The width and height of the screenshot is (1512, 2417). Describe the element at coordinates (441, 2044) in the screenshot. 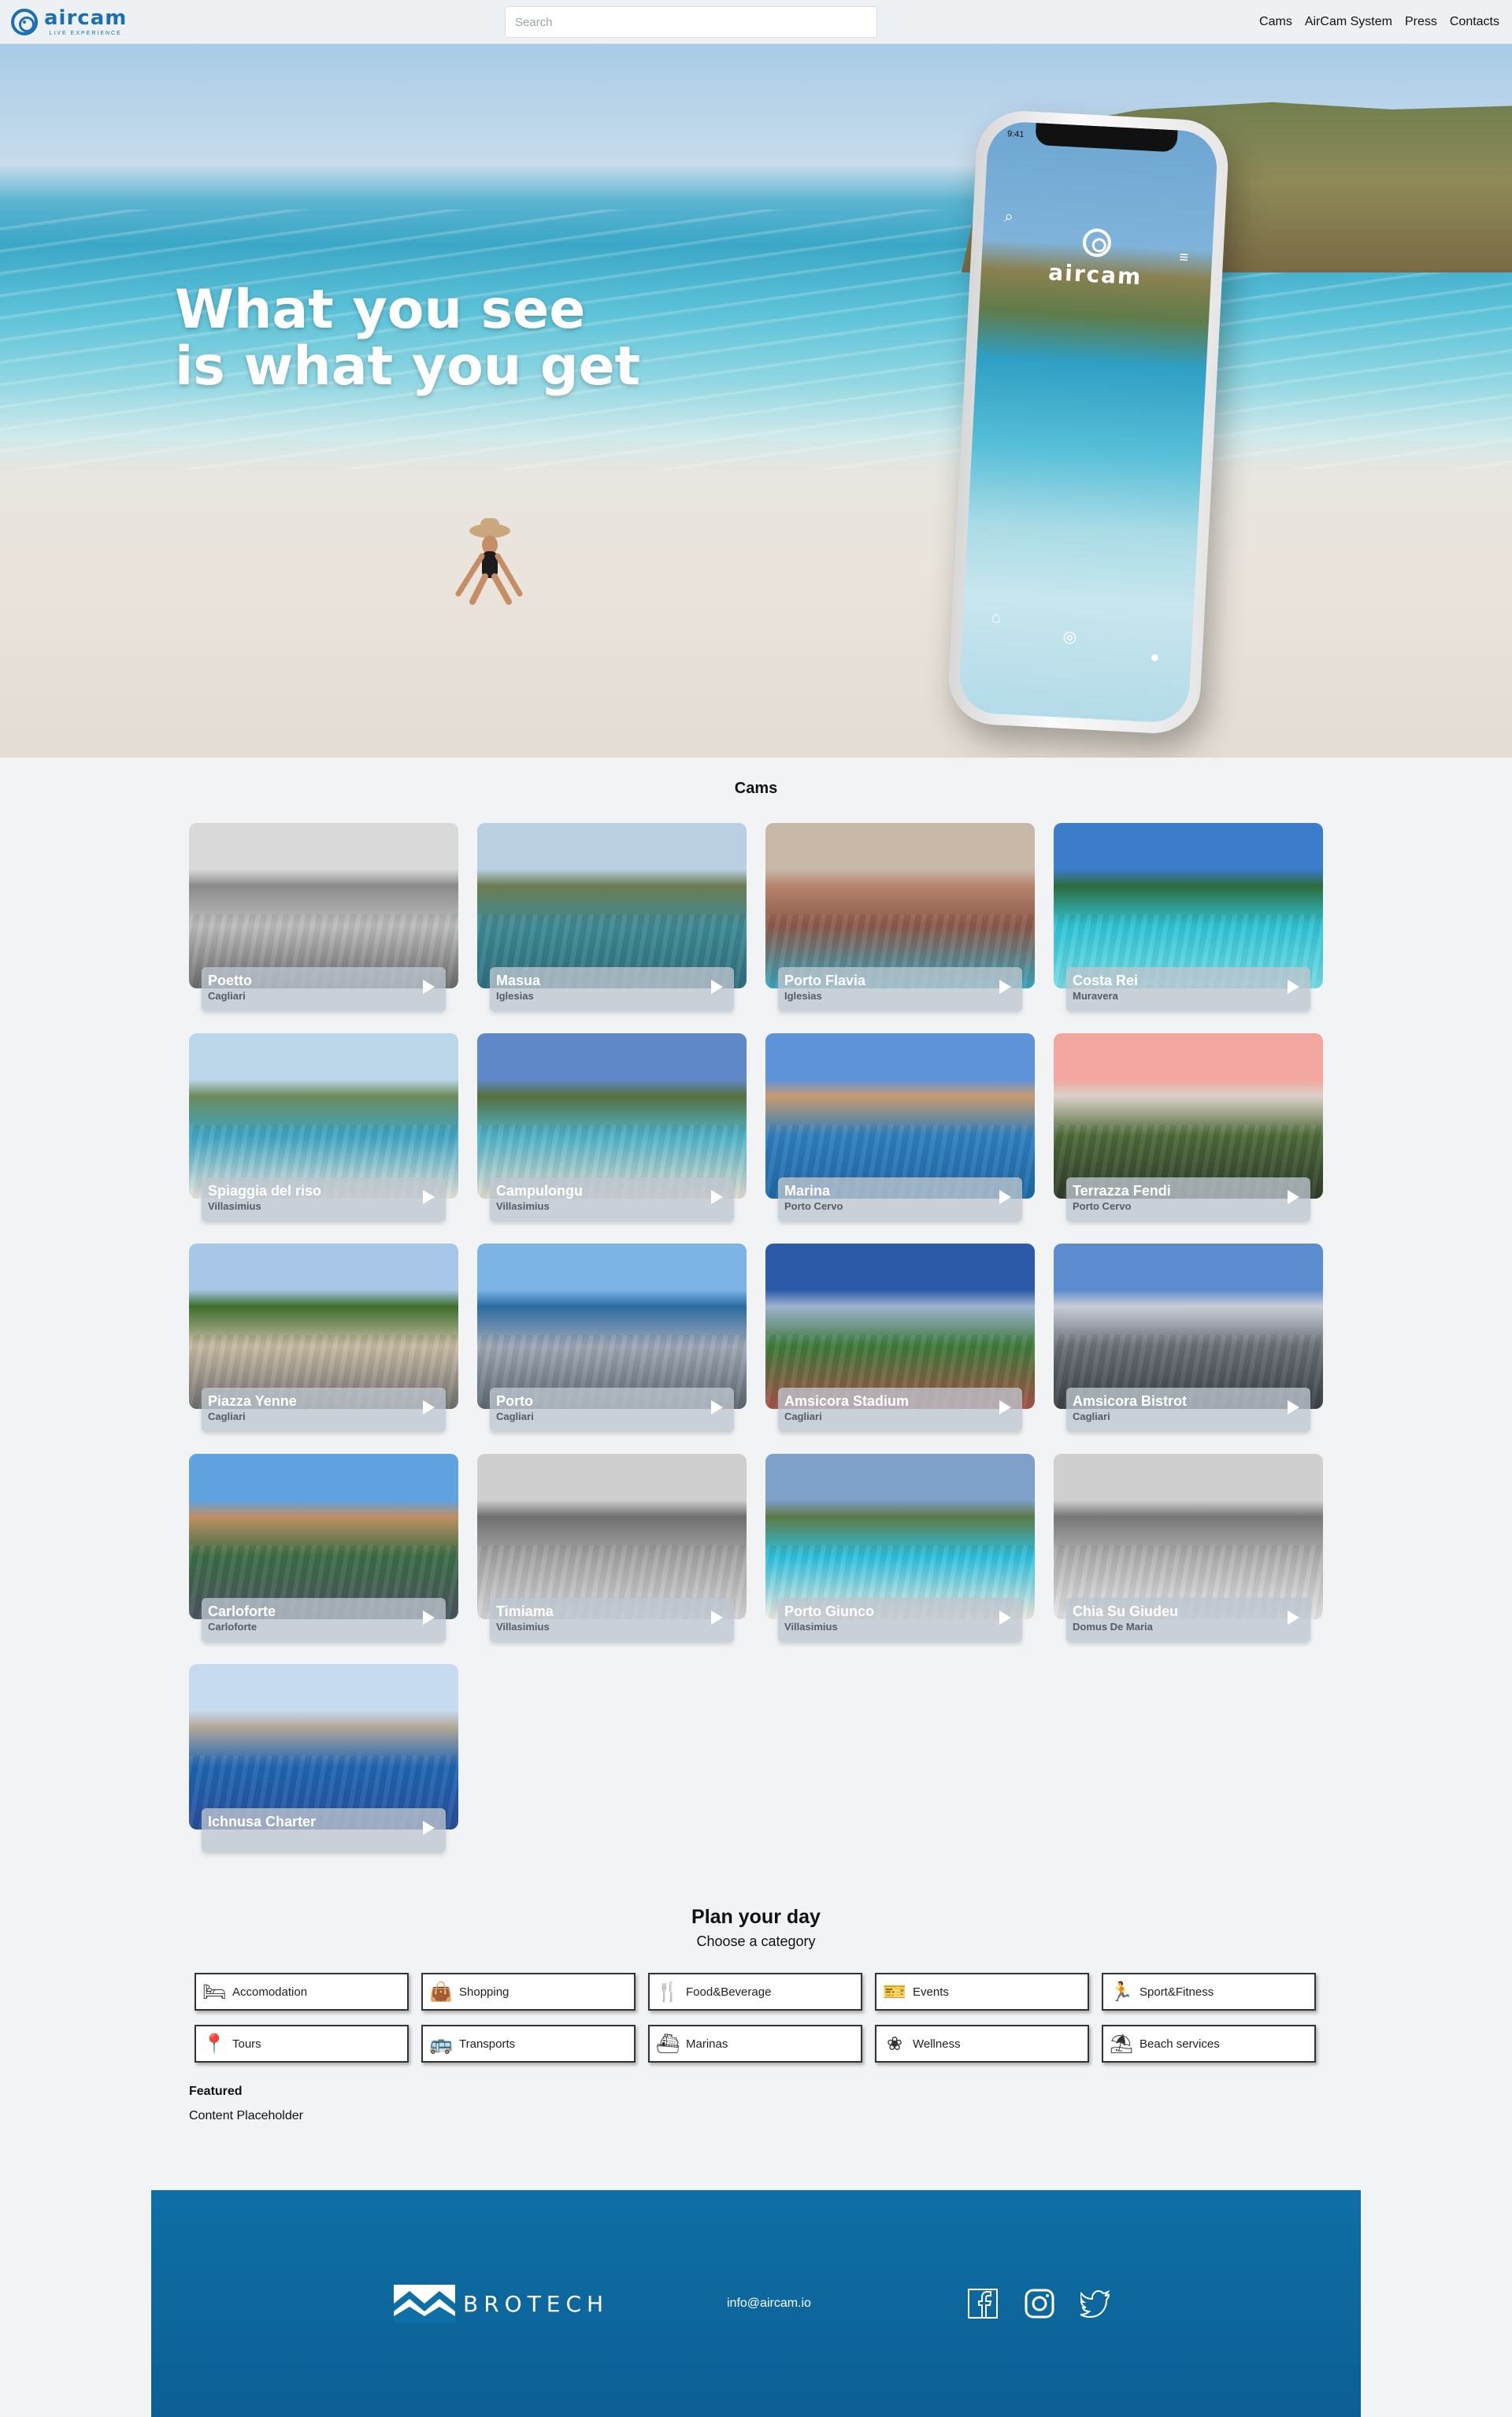

I see `bus-icon: 🚌` at that location.